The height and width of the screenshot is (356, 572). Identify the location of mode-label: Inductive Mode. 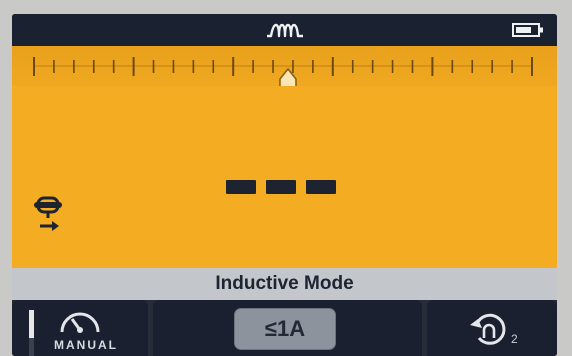
(284, 283).